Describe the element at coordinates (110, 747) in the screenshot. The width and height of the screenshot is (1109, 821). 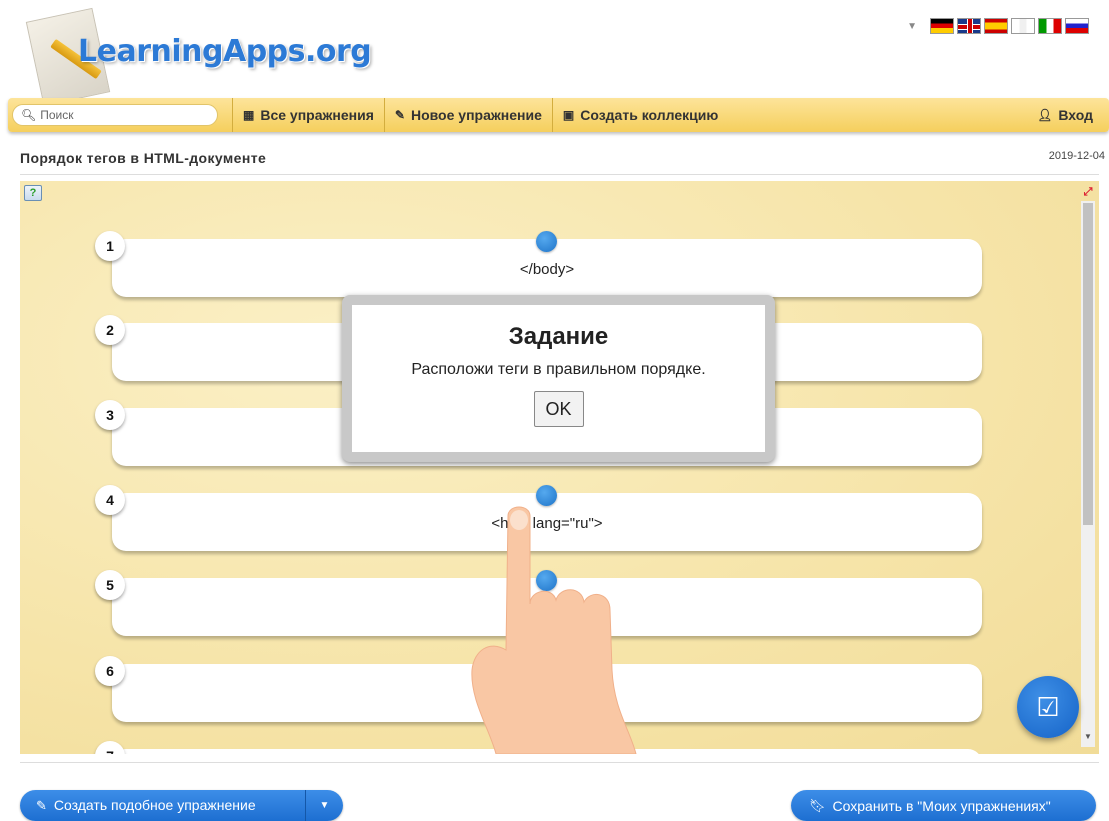
I see `slot-number: 7` at that location.